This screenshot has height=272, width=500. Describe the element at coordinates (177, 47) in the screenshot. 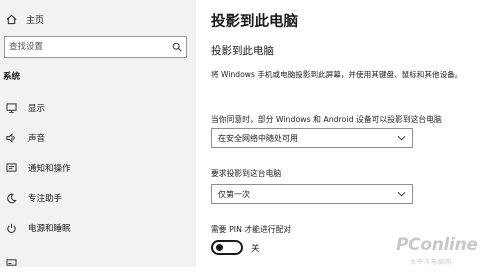

I see `search-icon` at that location.